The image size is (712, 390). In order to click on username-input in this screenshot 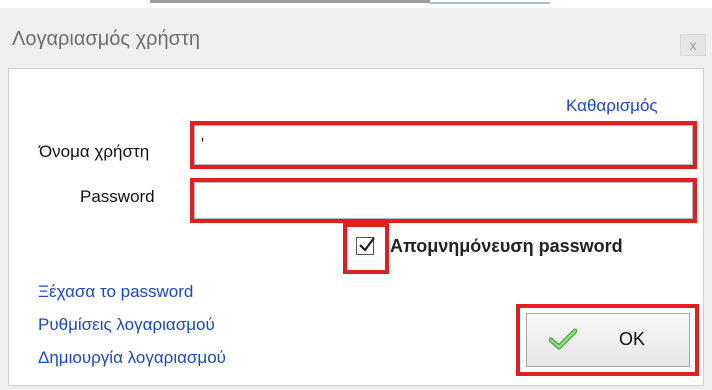, I will do `click(443, 145)`.